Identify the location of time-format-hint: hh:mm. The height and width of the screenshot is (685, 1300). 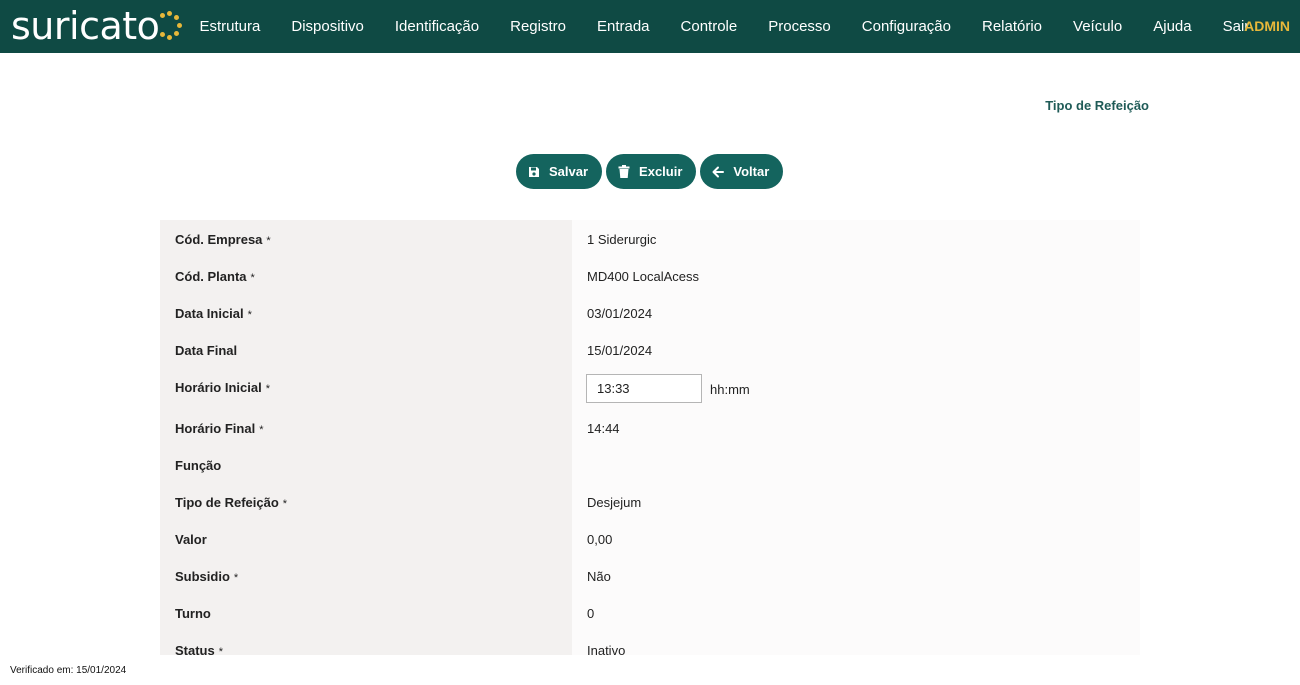
(730, 389).